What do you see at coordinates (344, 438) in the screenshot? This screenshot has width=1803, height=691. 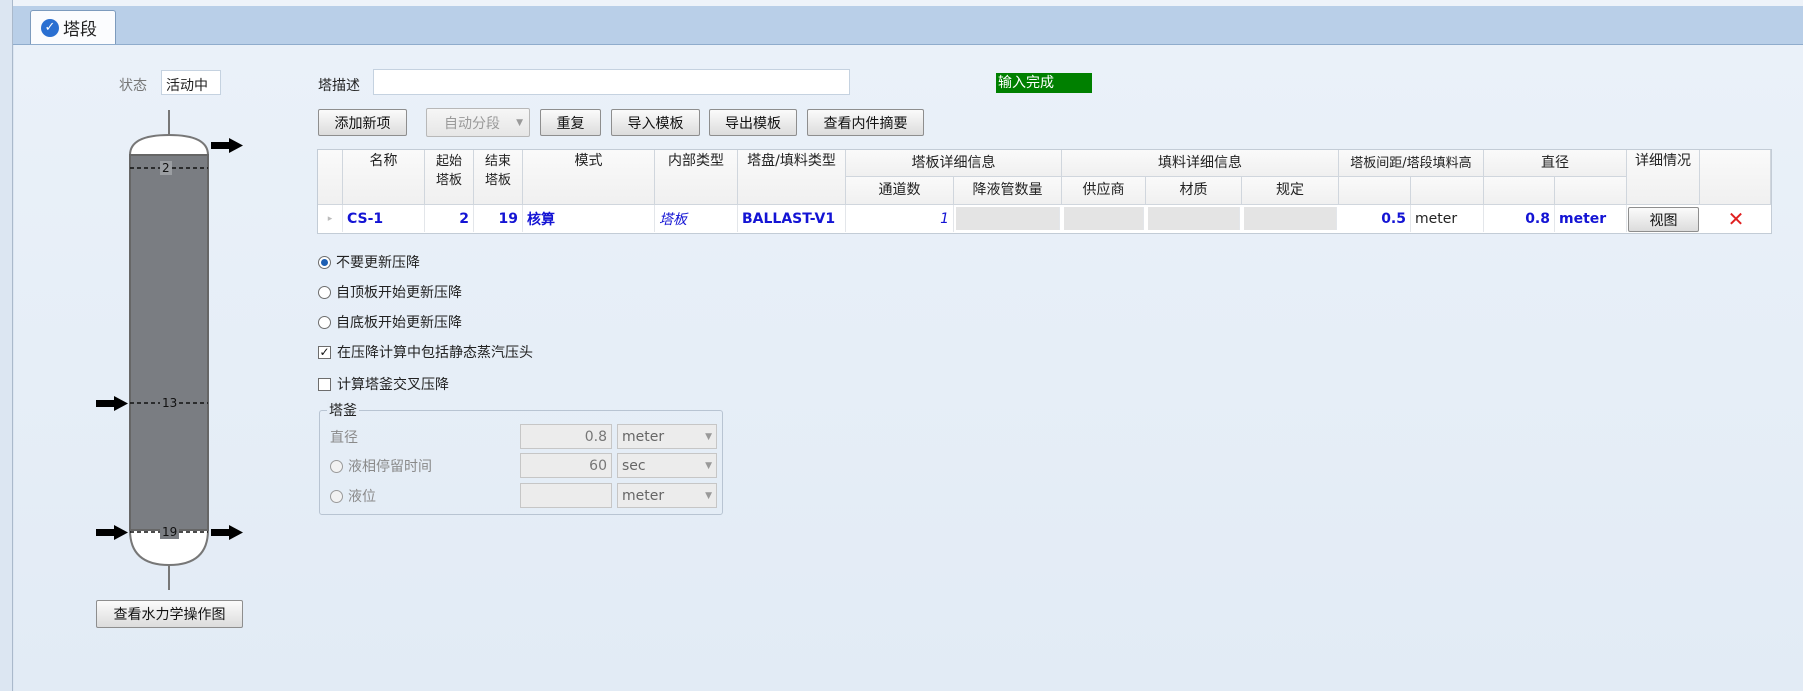 I see `sump-diameter-label: 直径` at bounding box center [344, 438].